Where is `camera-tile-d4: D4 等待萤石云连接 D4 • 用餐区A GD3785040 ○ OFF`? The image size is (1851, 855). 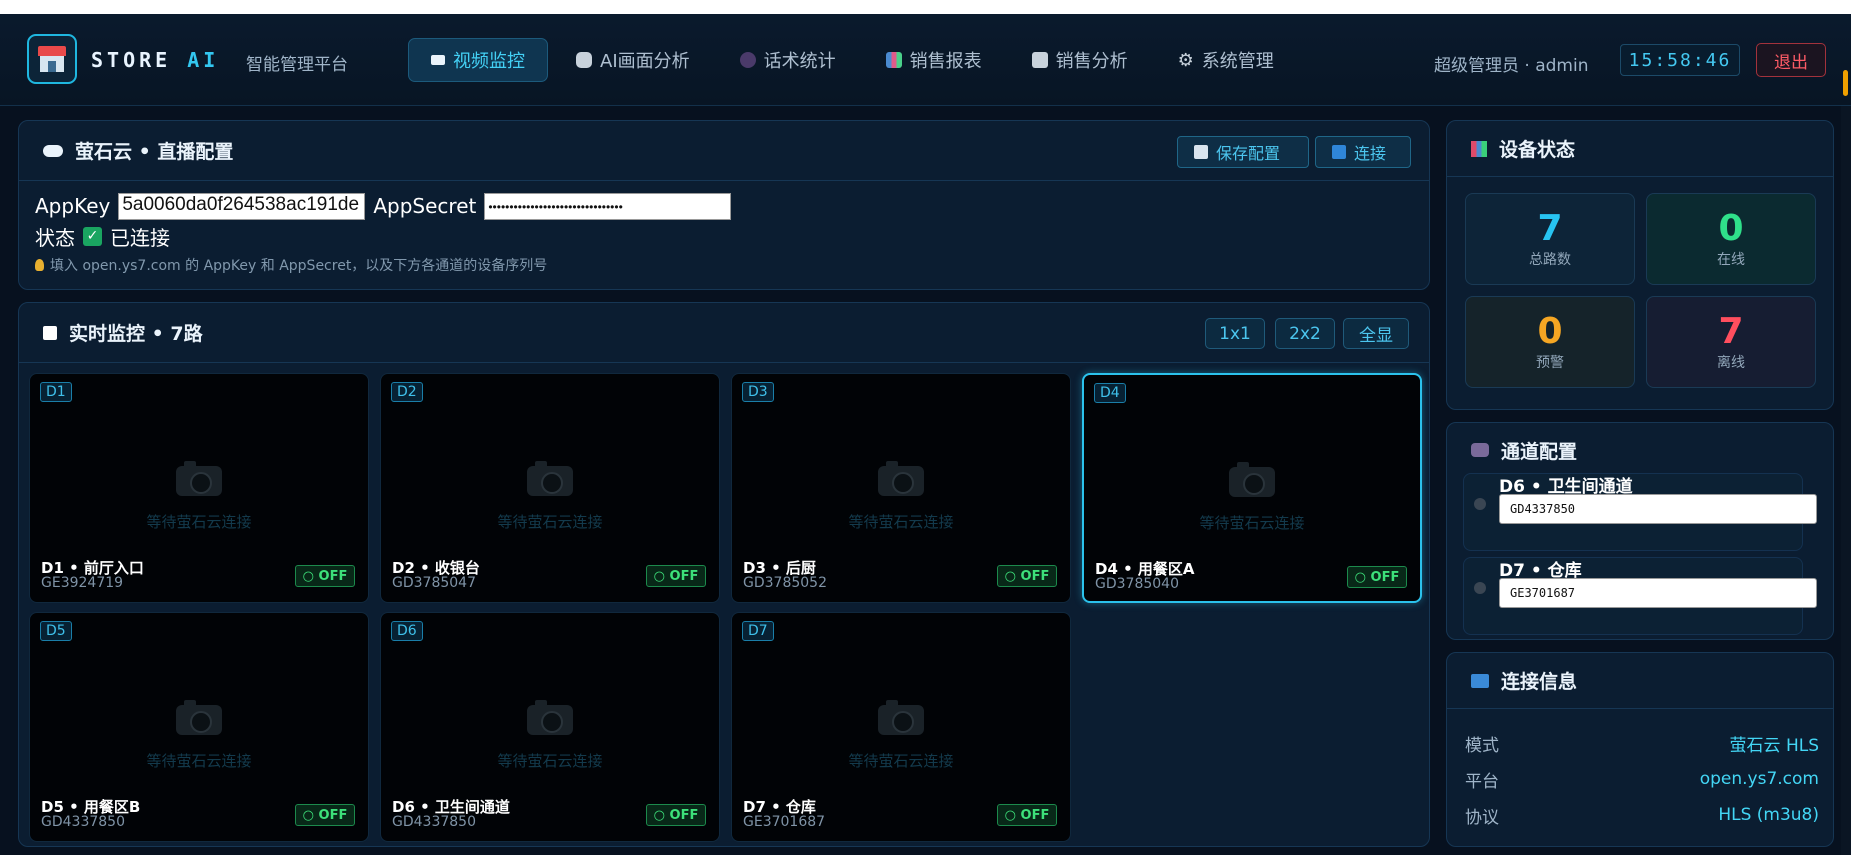 camera-tile-d4: D4 等待萤石云连接 D4 • 用餐区A GD3785040 ○ OFF is located at coordinates (1252, 488).